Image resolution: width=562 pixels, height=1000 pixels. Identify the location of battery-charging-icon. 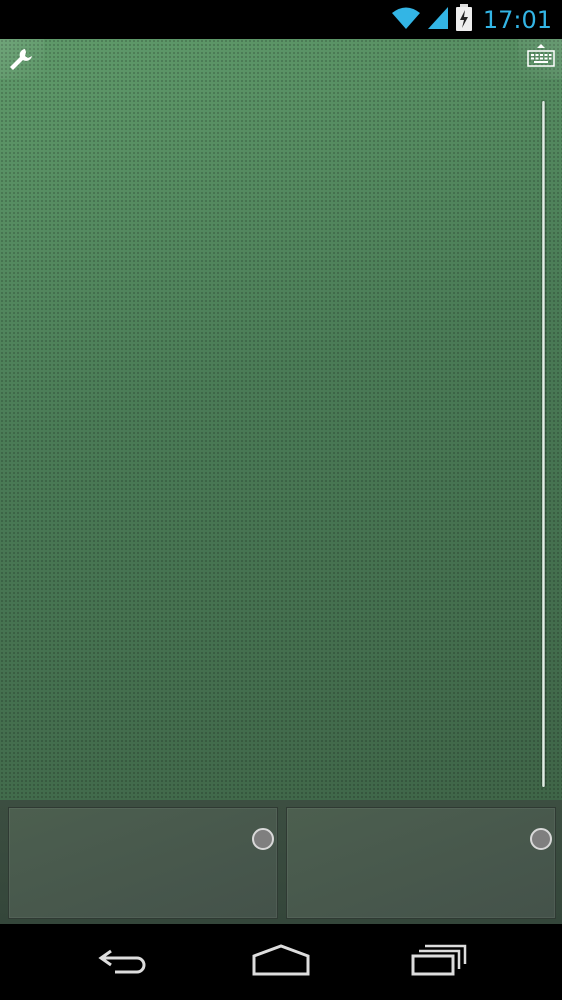
(464, 20).